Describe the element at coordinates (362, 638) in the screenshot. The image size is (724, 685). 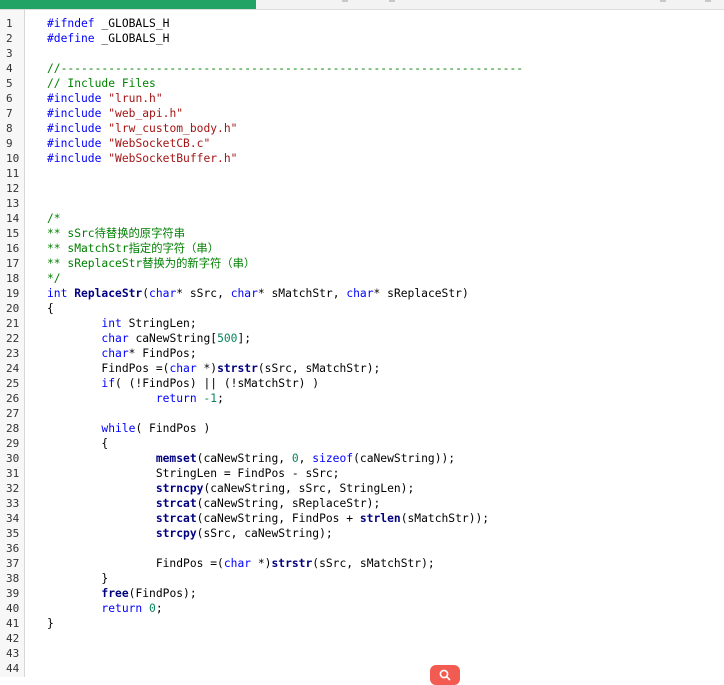
I see `code-line: 42` at that location.